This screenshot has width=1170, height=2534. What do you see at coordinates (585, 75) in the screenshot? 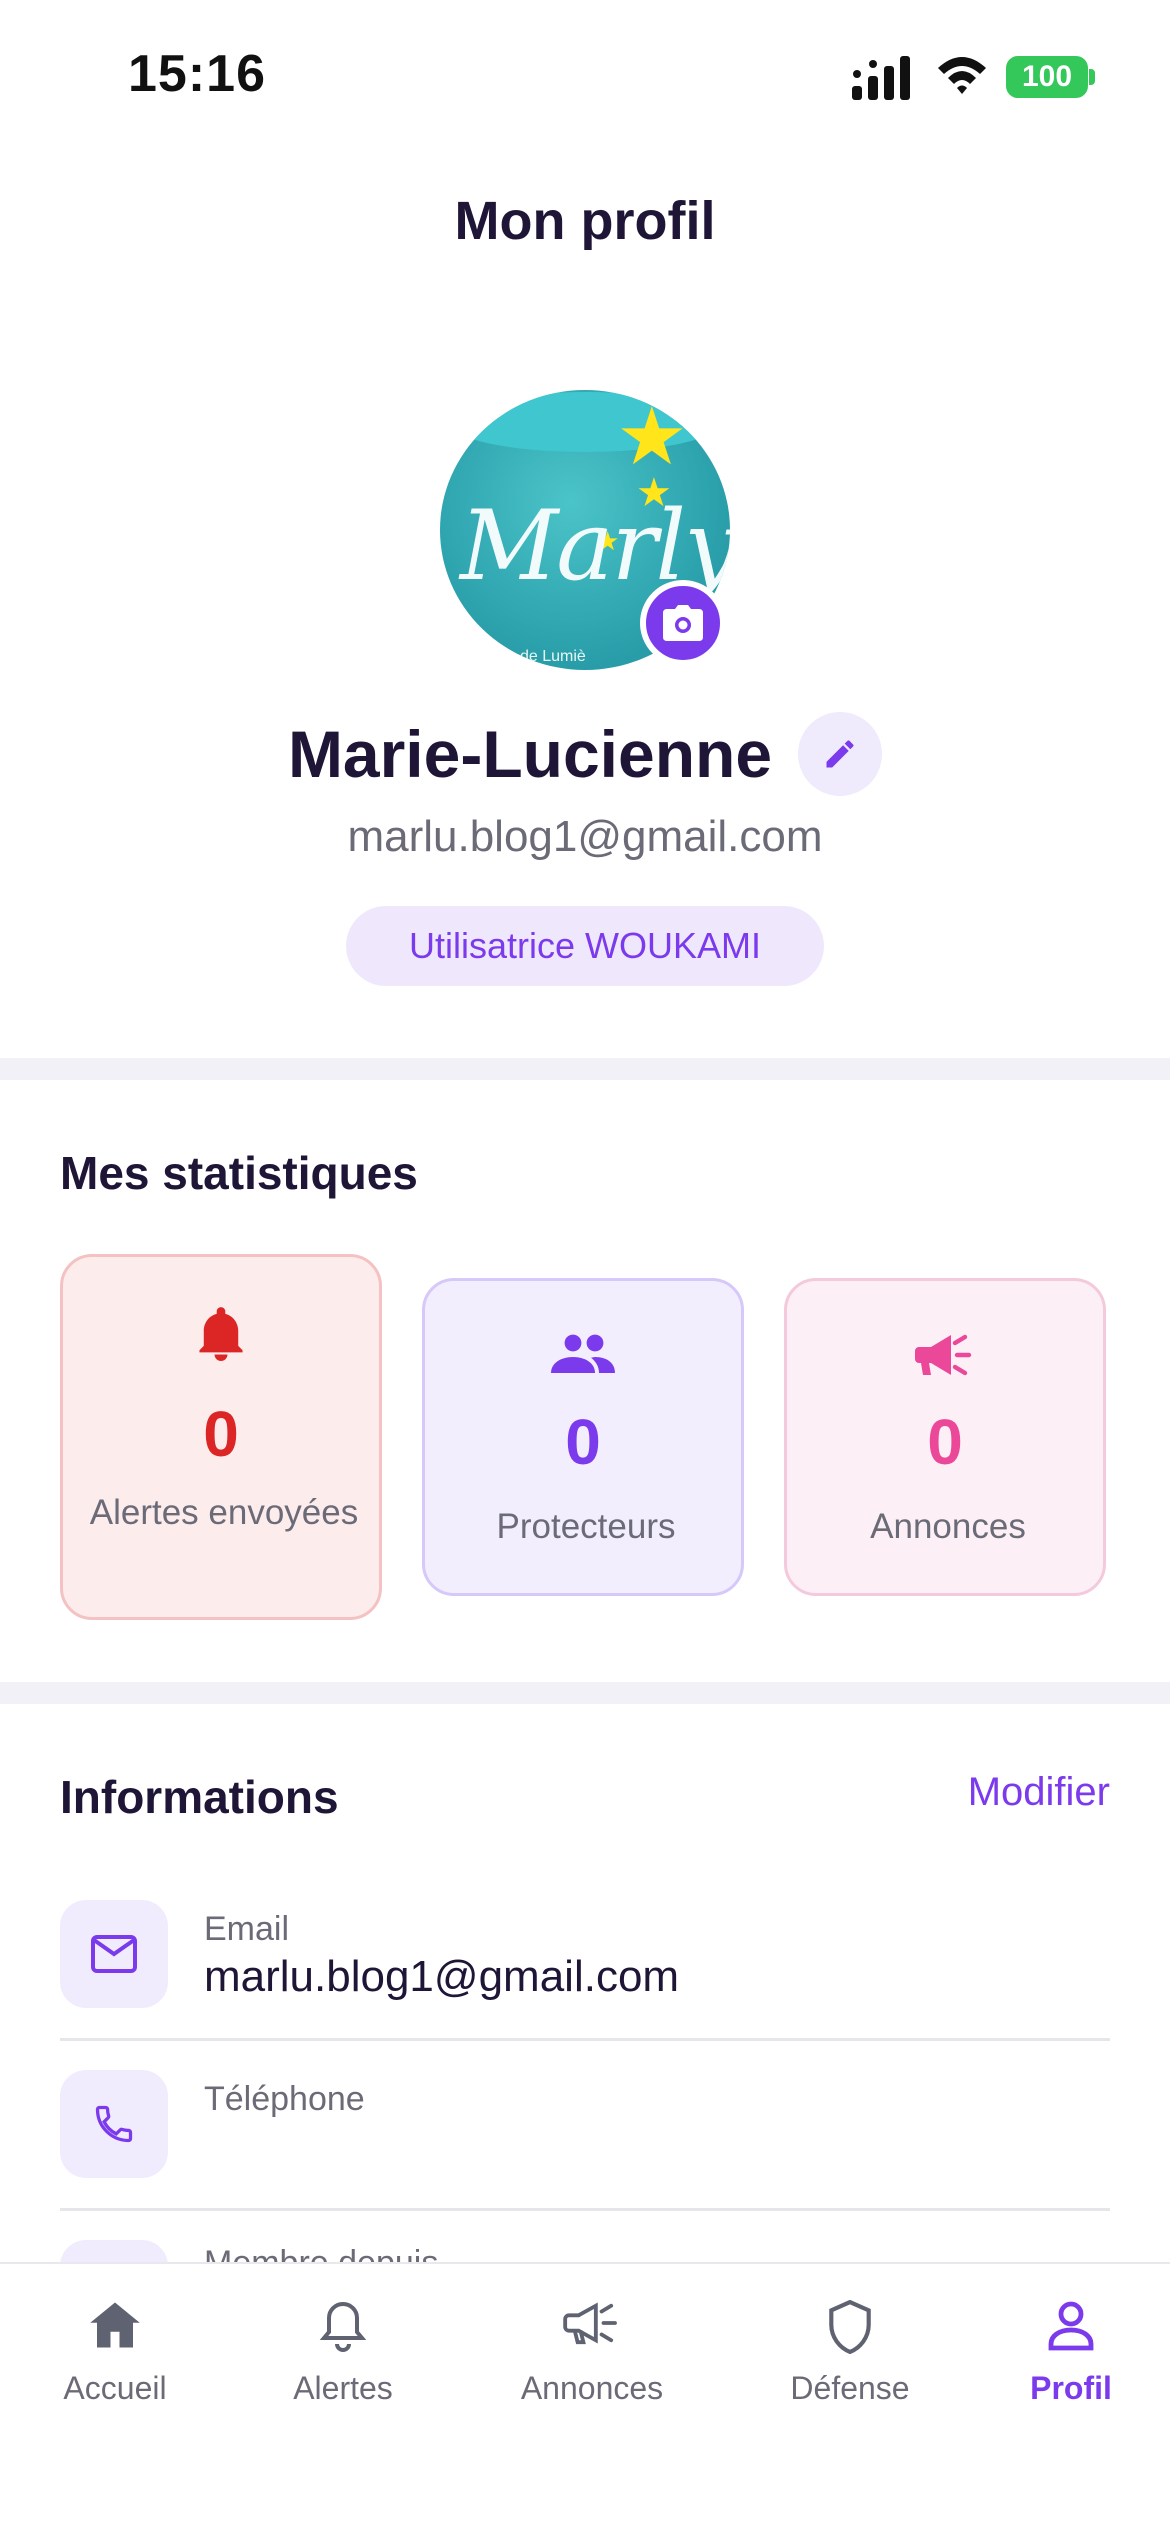
I see `status-bar: 15:16 100` at bounding box center [585, 75].